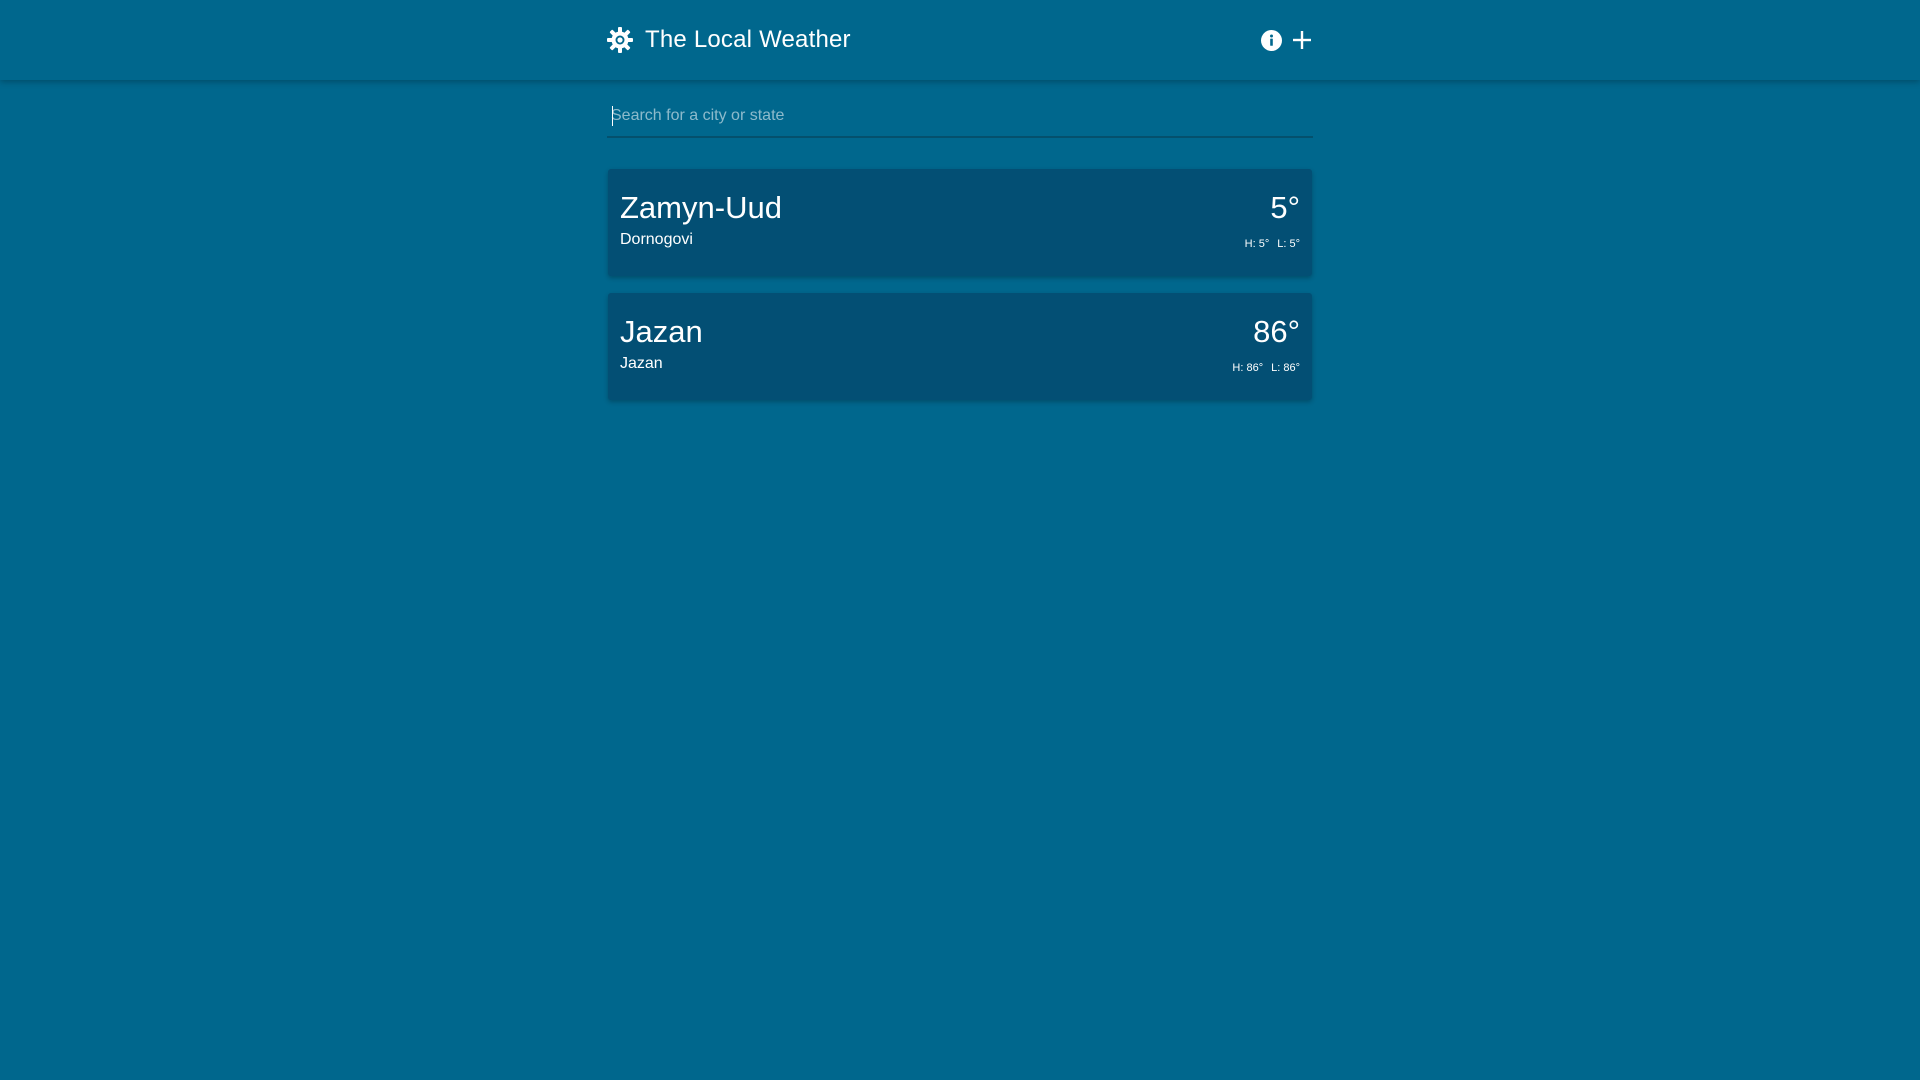  What do you see at coordinates (1272, 244) in the screenshot?
I see `high-low-temperature: H: 5° L: 5°` at bounding box center [1272, 244].